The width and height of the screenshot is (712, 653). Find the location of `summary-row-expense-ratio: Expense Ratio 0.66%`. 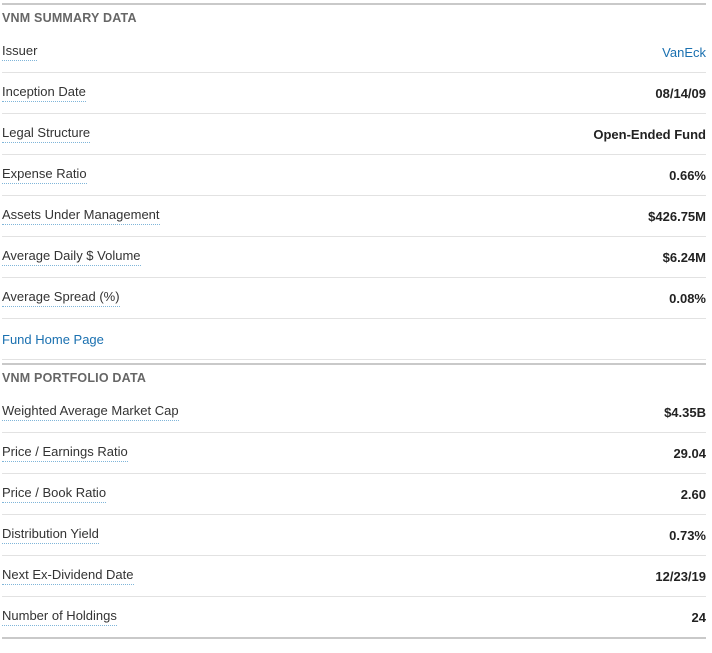

summary-row-expense-ratio: Expense Ratio 0.66% is located at coordinates (354, 175).